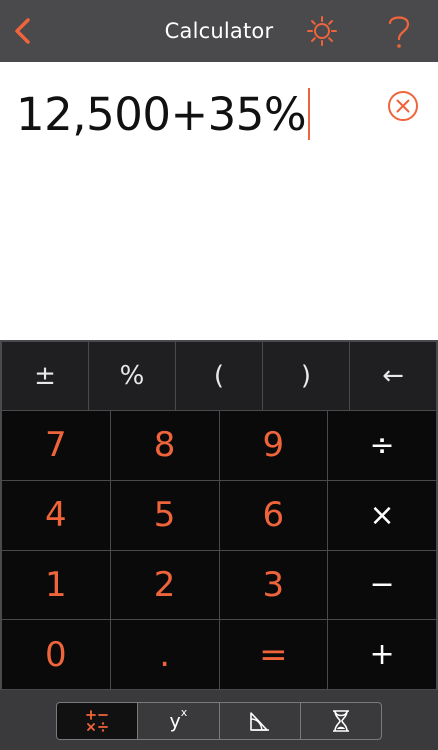  I want to click on theme-button, so click(322, 31).